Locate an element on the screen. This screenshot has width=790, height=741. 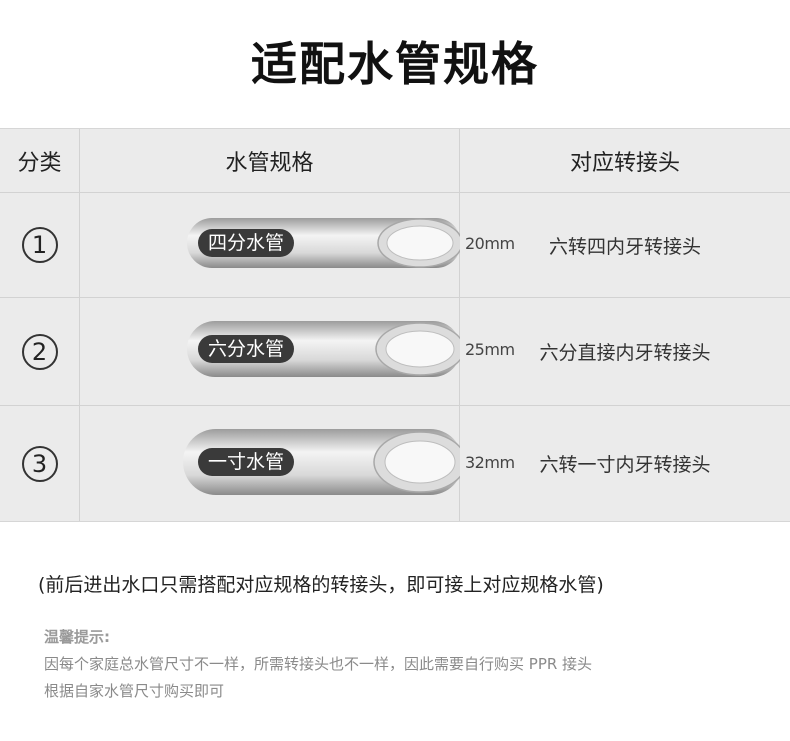
pipe-size-label: 25mm is located at coordinates (490, 349).